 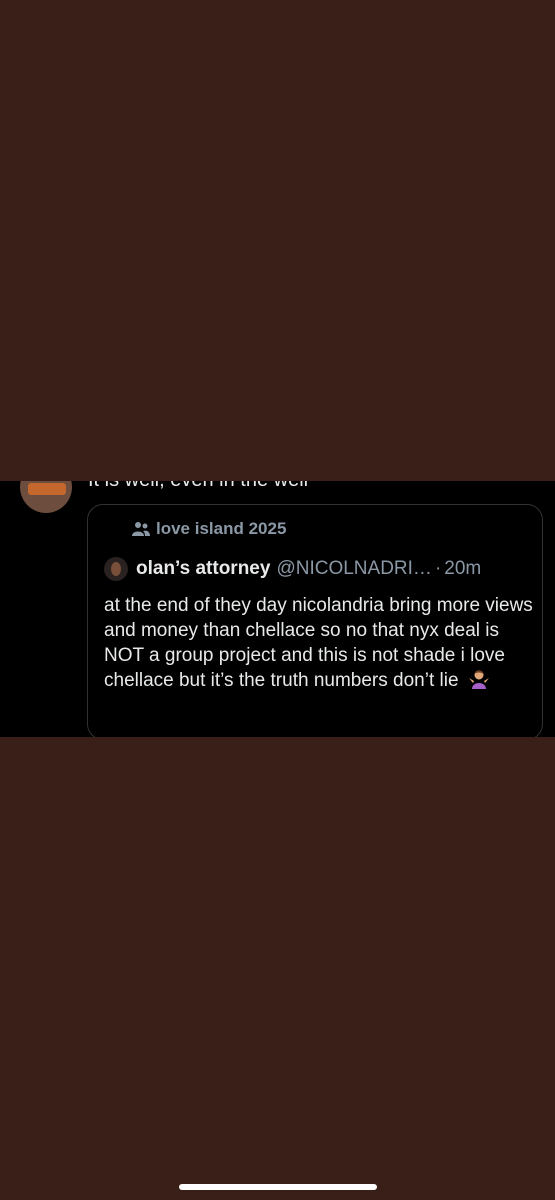 I want to click on person-shrugging-emoji-icon, so click(x=478, y=679).